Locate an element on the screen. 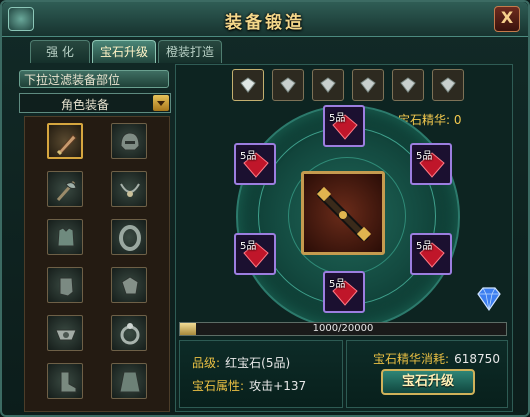  equip-slot-glove is located at coordinates (129, 285).